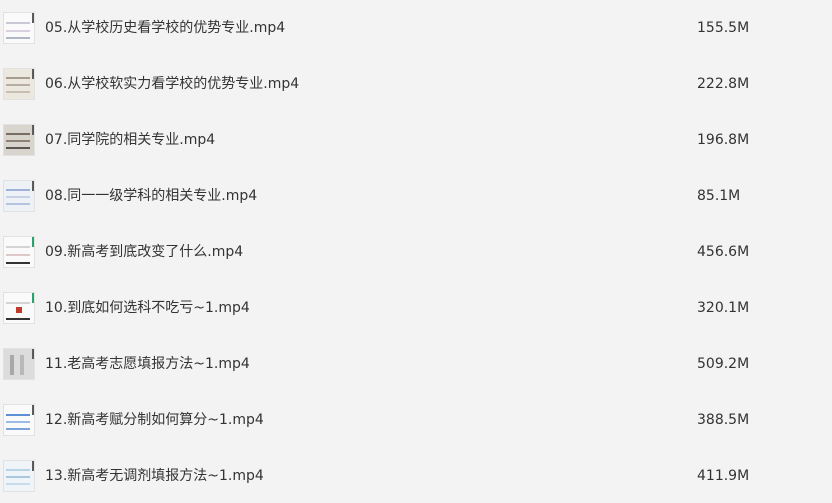 Image resolution: width=832 pixels, height=503 pixels. I want to click on file-size: 509.2M, so click(723, 364).